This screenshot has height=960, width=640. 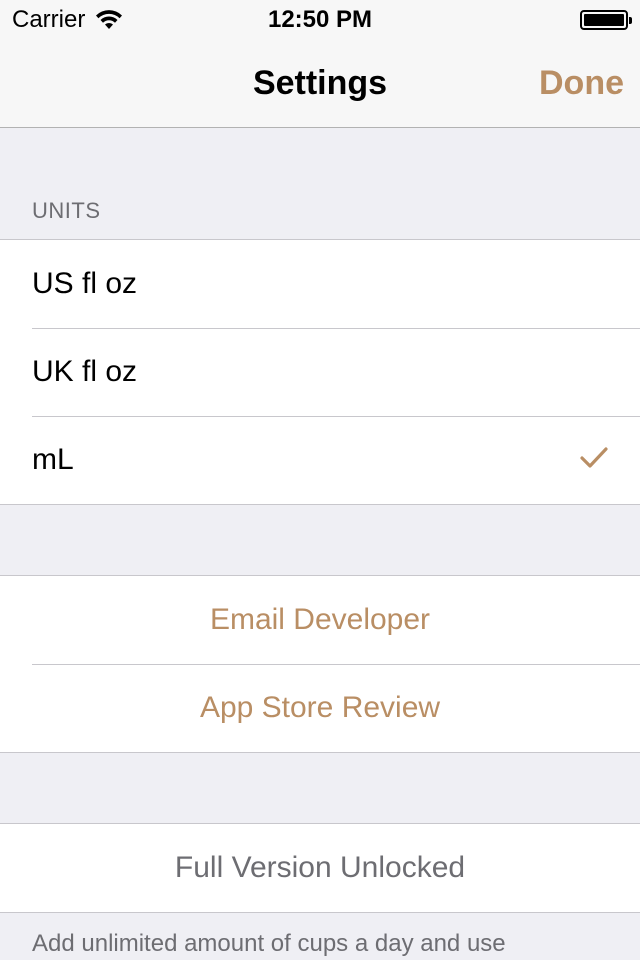 I want to click on app-store-review-button: App Store Review, so click(x=320, y=708).